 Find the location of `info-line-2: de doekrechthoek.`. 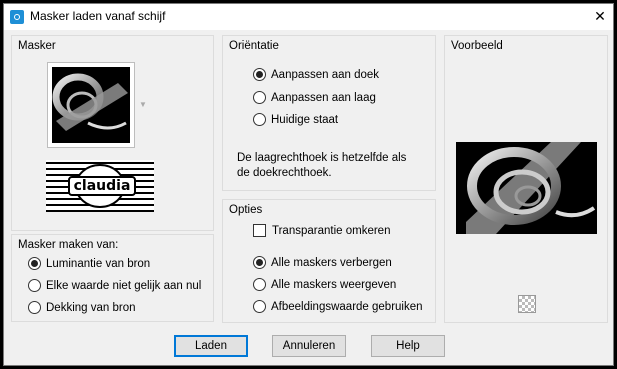

info-line-2: de doekrechthoek. is located at coordinates (284, 173).